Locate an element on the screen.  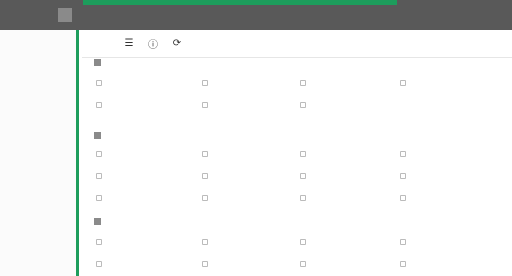
sidebar is located at coordinates (39, 153).